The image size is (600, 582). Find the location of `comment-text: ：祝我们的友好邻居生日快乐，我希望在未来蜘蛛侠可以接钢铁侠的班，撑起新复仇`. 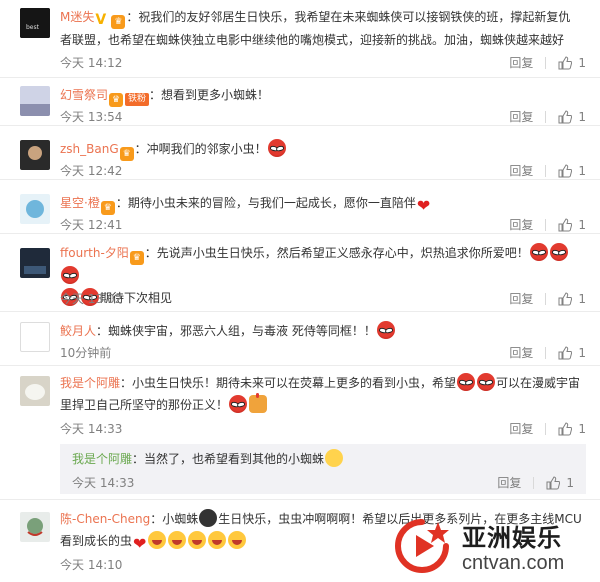

comment-text: ：祝我们的友好邻居生日快乐，我希望在未来蜘蛛侠可以接钢铁侠的班，撑起新复仇 is located at coordinates (348, 17).